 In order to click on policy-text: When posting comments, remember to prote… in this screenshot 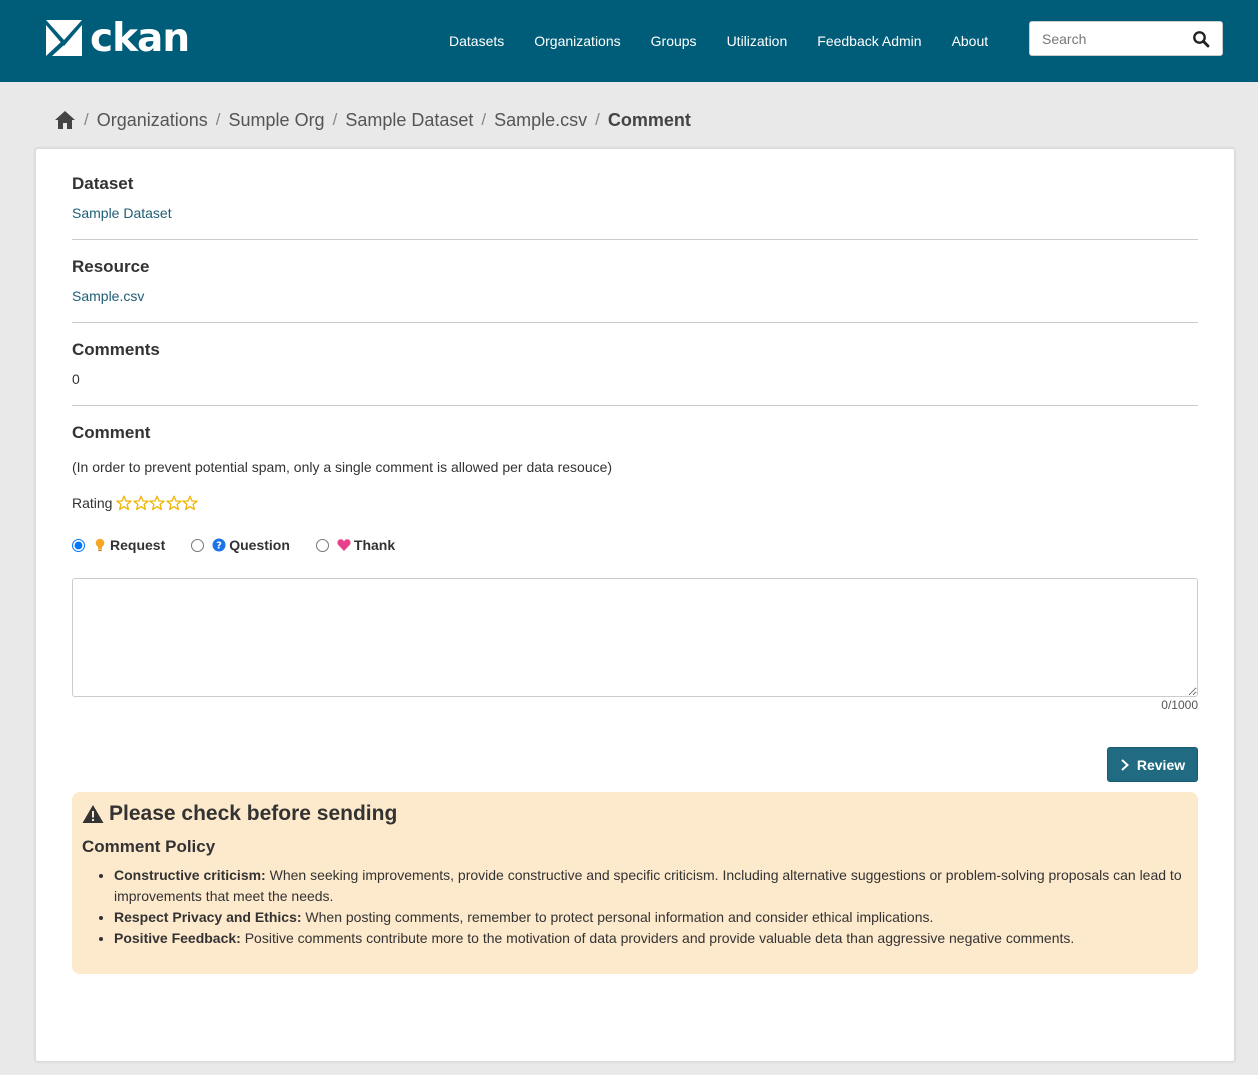, I will do `click(617, 917)`.